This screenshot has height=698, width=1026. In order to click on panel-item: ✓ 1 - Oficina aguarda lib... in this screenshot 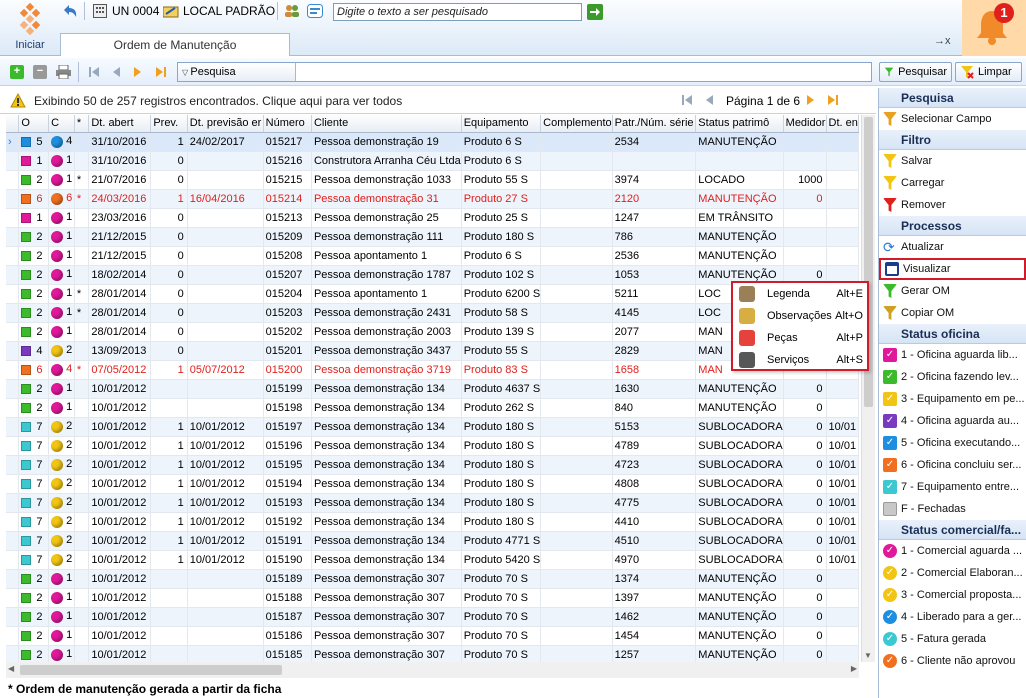, I will do `click(952, 355)`.